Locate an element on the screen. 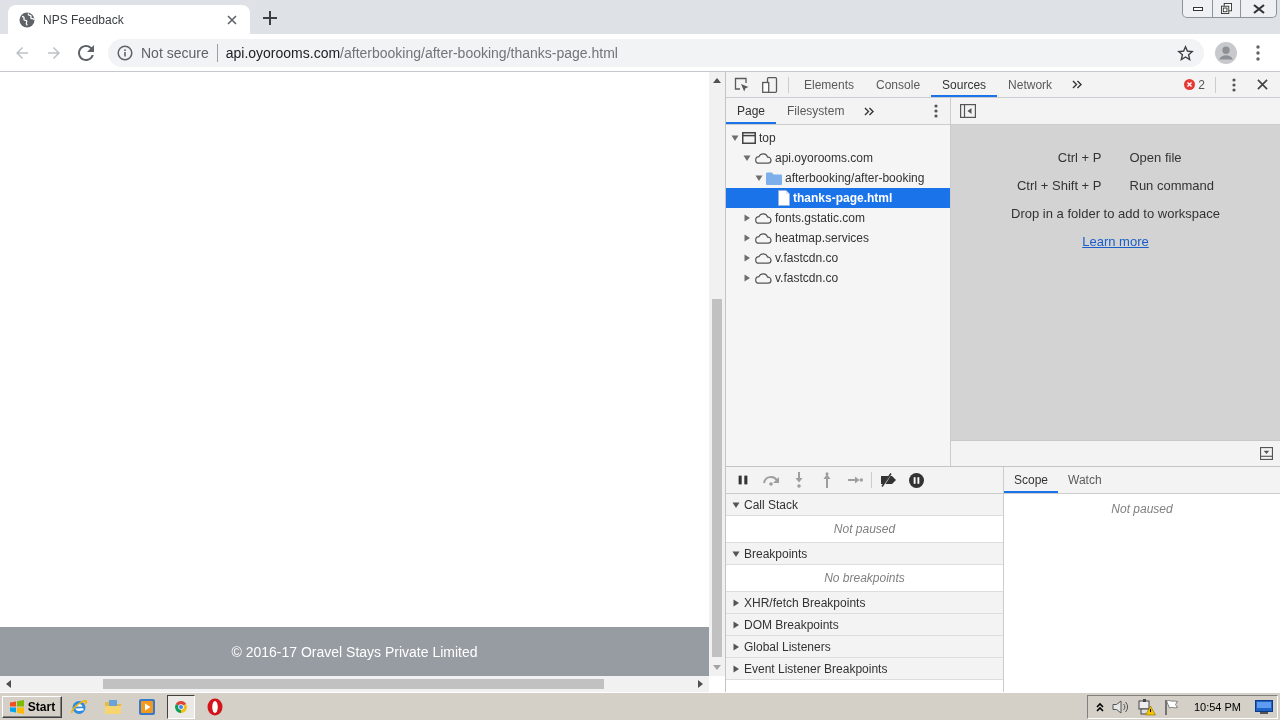 This screenshot has width=1280, height=720. navigator-tab: Filesystem is located at coordinates (816, 111).